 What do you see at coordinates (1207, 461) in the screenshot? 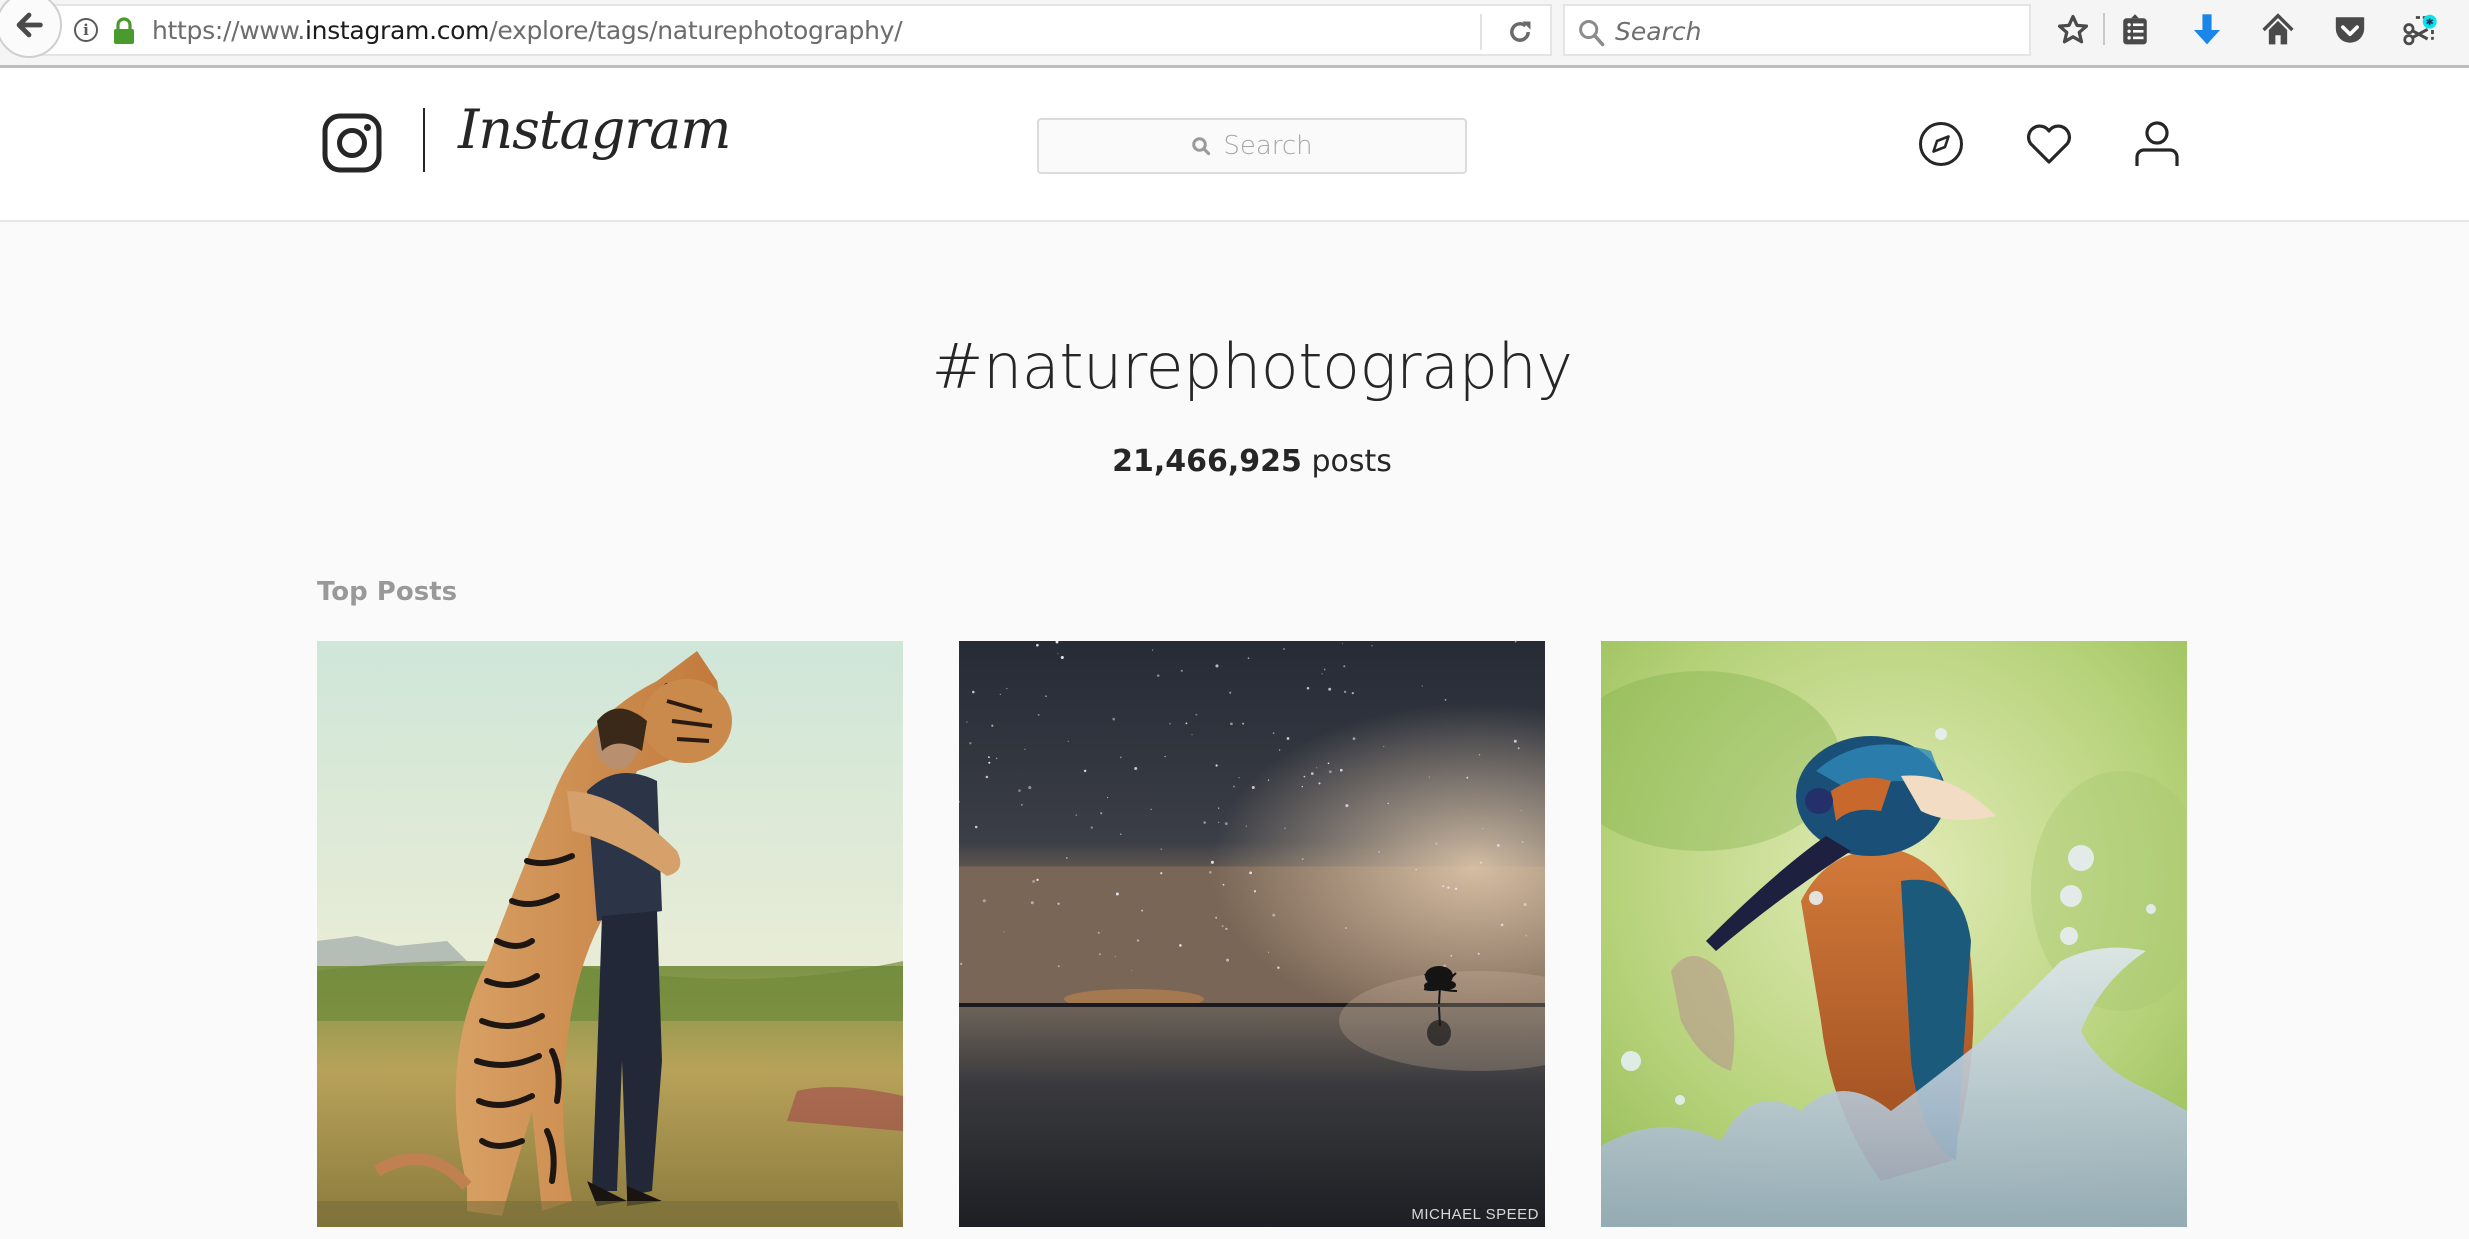
I see `post-count-number: 21,466,925` at bounding box center [1207, 461].